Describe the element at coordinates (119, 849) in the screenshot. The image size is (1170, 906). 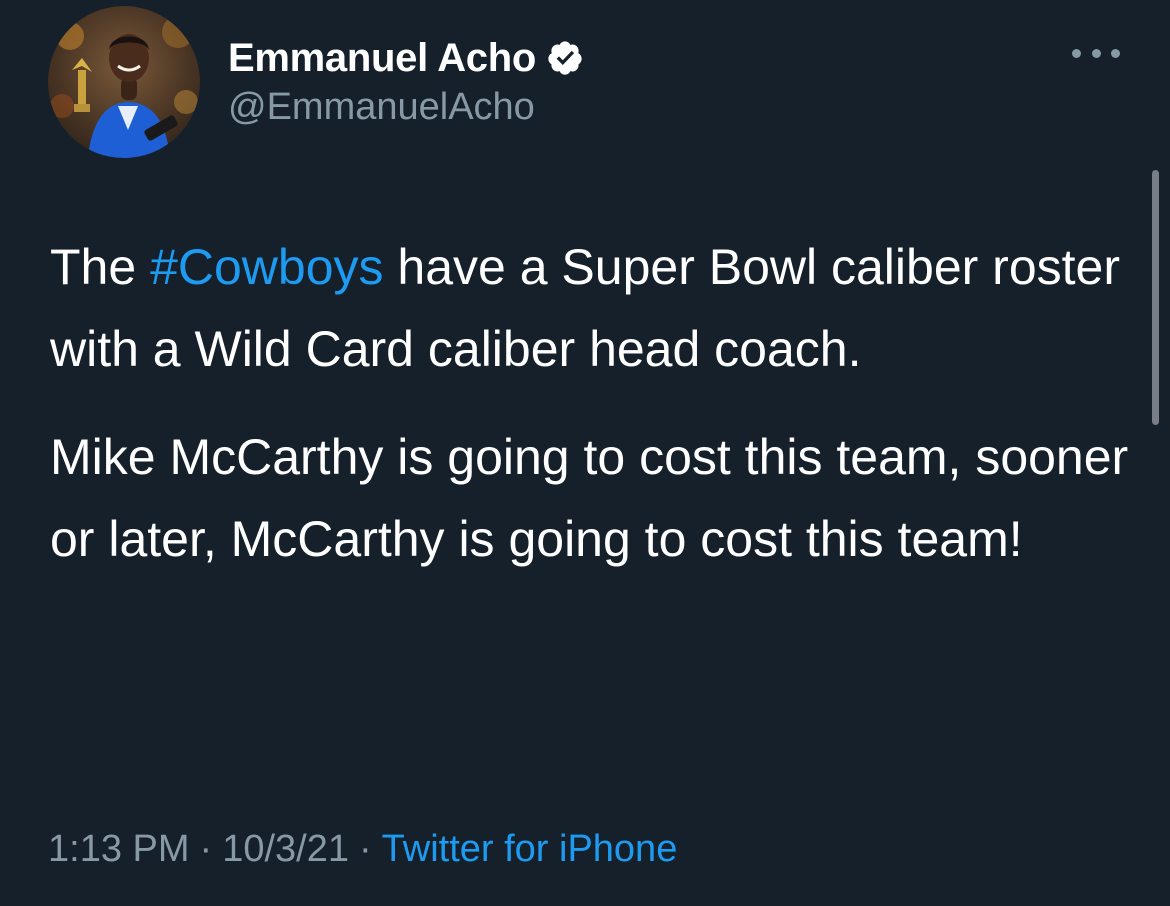
I see `tweet-time: 1:13 PM` at that location.